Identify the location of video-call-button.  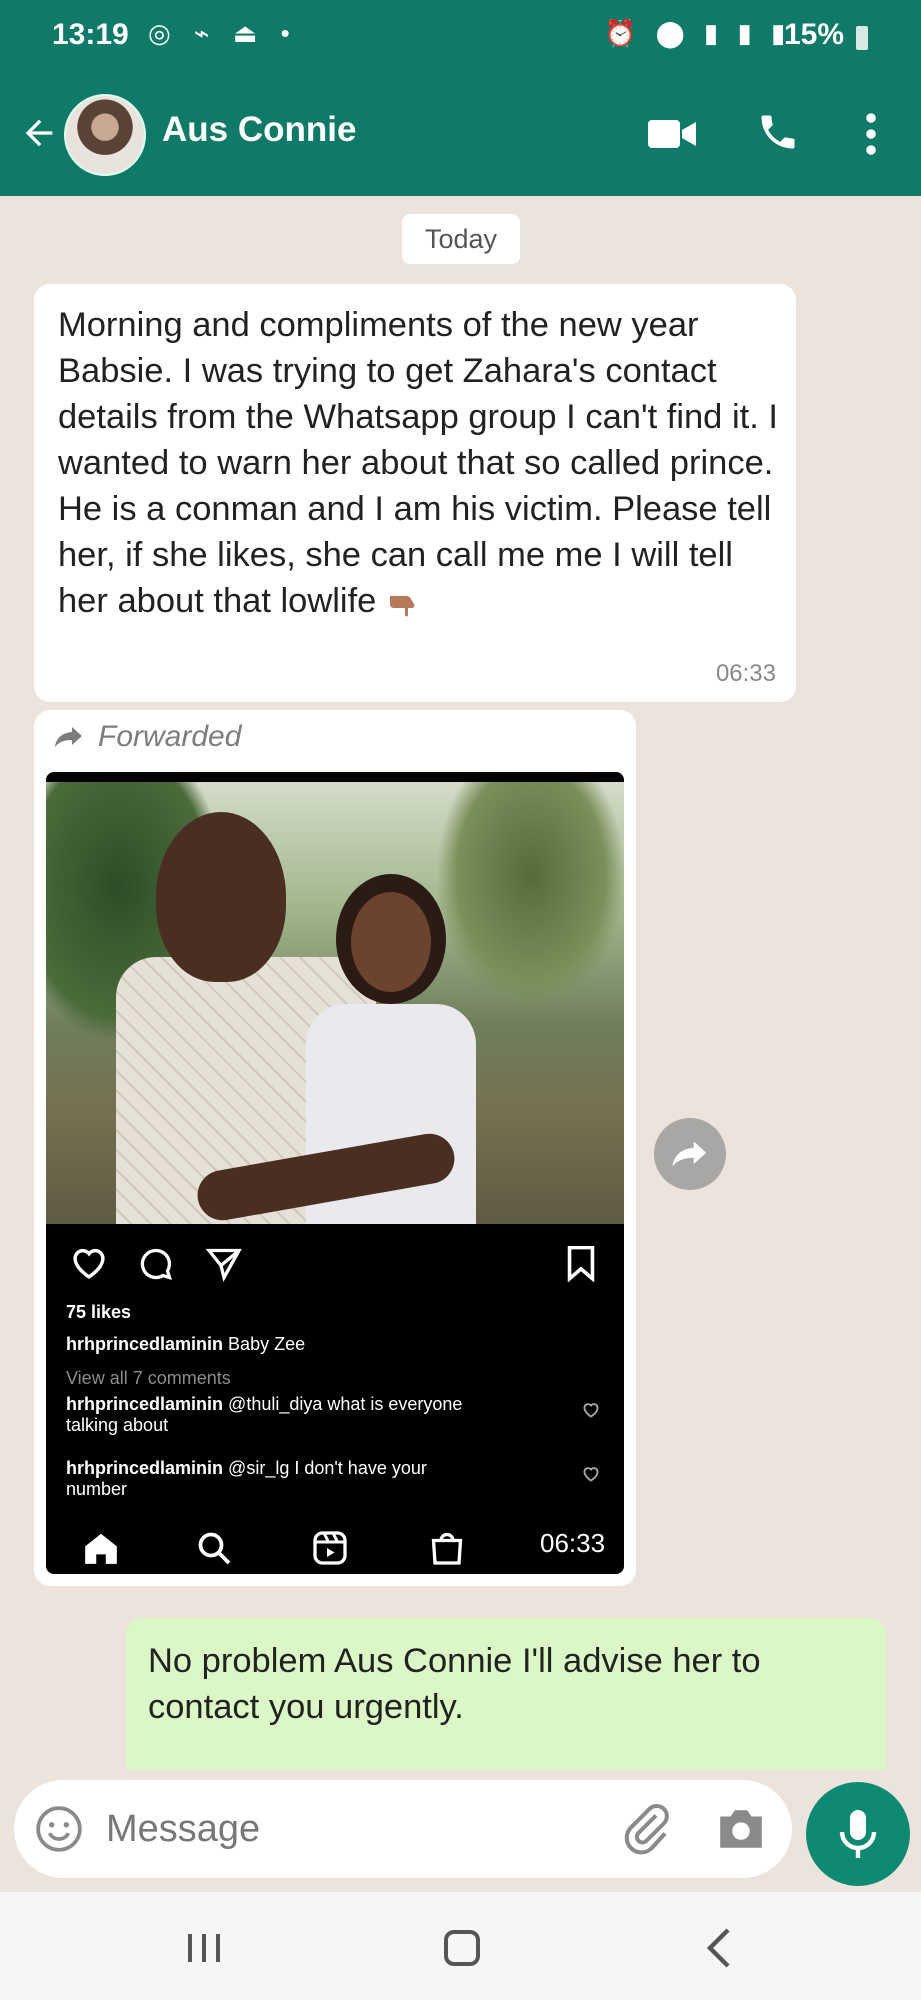
(672, 134).